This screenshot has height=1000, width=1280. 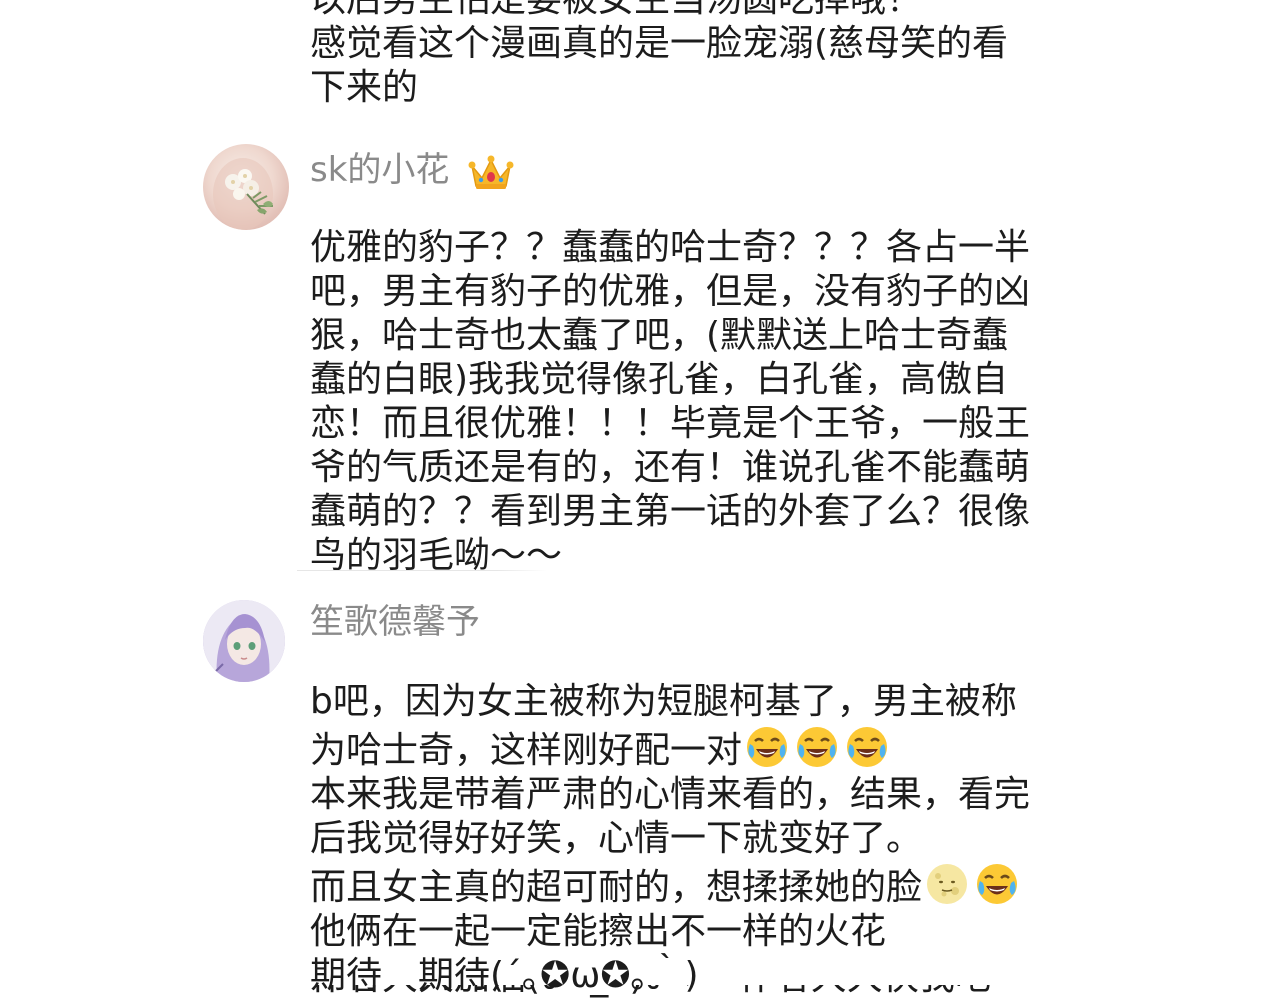 I want to click on comment-line: 他俩在一起一定能擦出不一样的火花, so click(x=598, y=931).